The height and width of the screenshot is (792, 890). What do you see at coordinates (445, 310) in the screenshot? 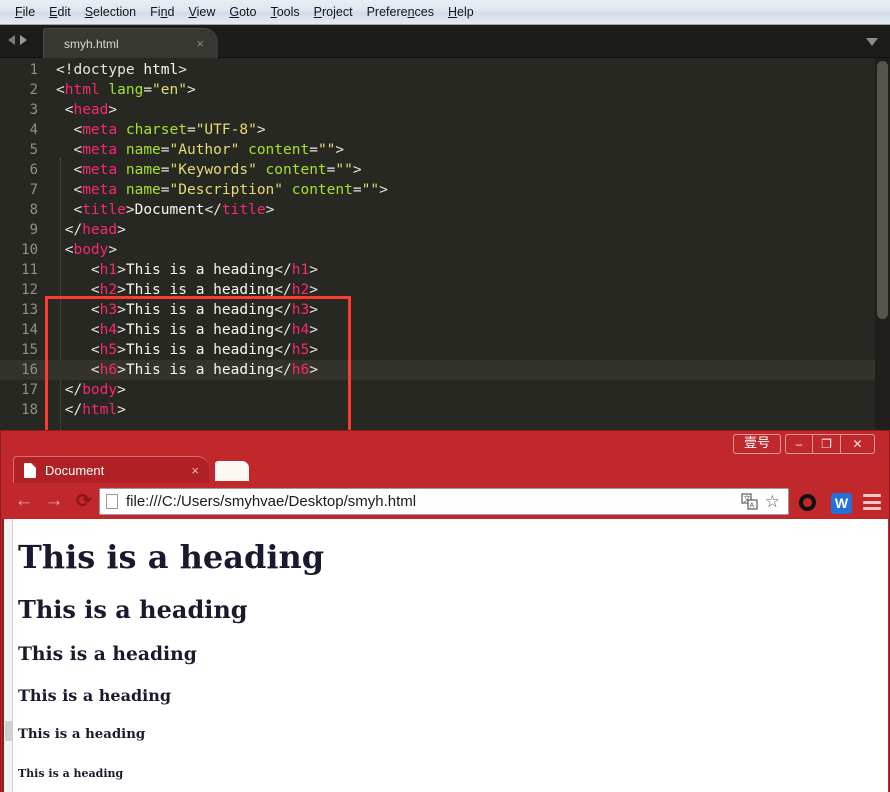
I see `code-line: 13 <h3>This is a heading</h3>` at bounding box center [445, 310].